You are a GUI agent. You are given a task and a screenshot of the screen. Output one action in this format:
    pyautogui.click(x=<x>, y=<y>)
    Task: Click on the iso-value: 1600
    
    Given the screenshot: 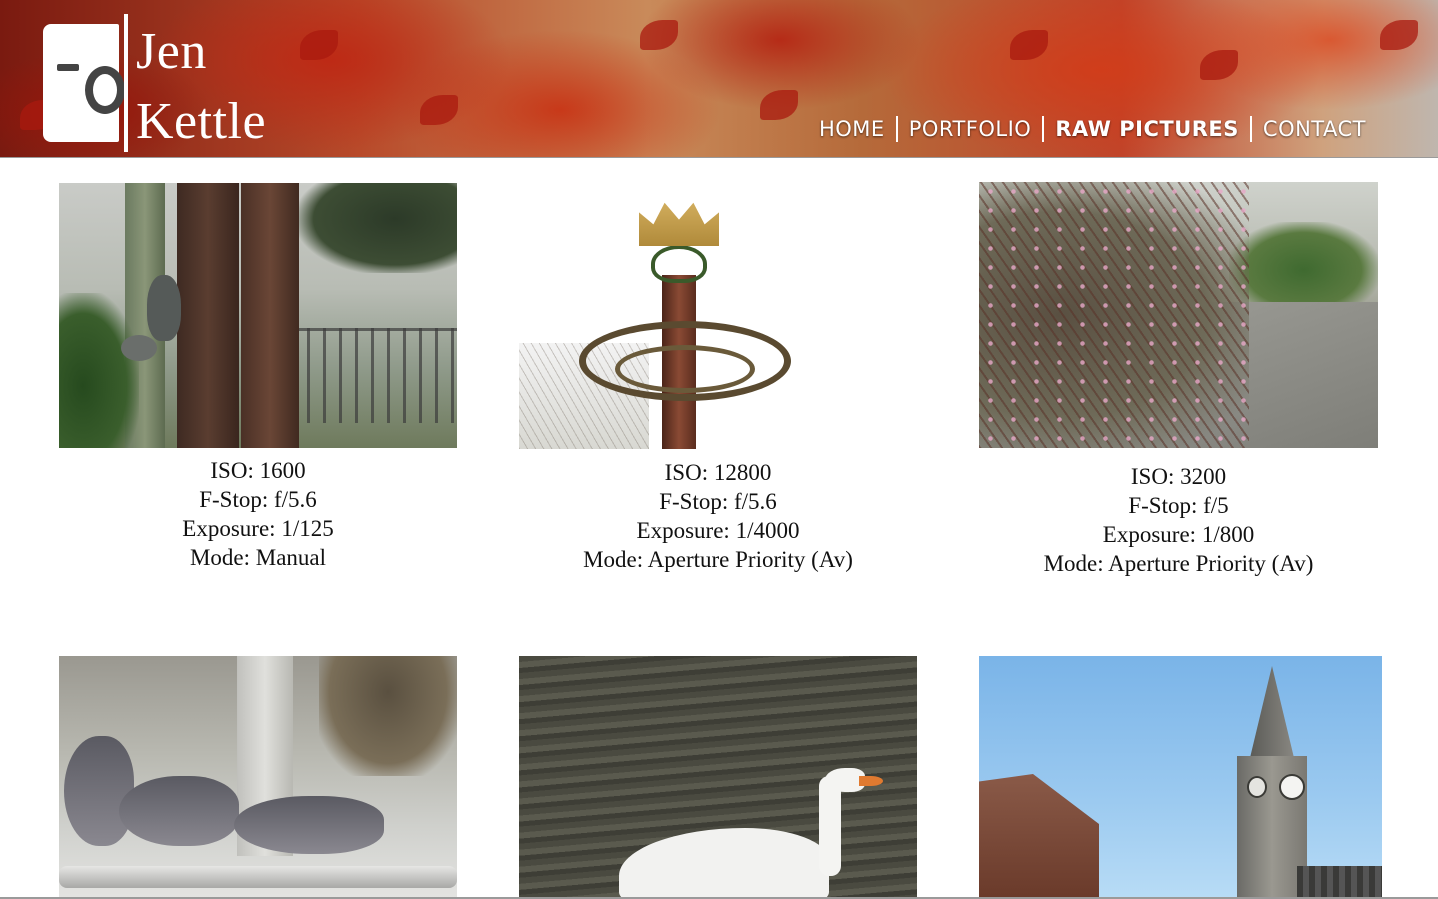 What is the action you would take?
    pyautogui.click(x=282, y=470)
    